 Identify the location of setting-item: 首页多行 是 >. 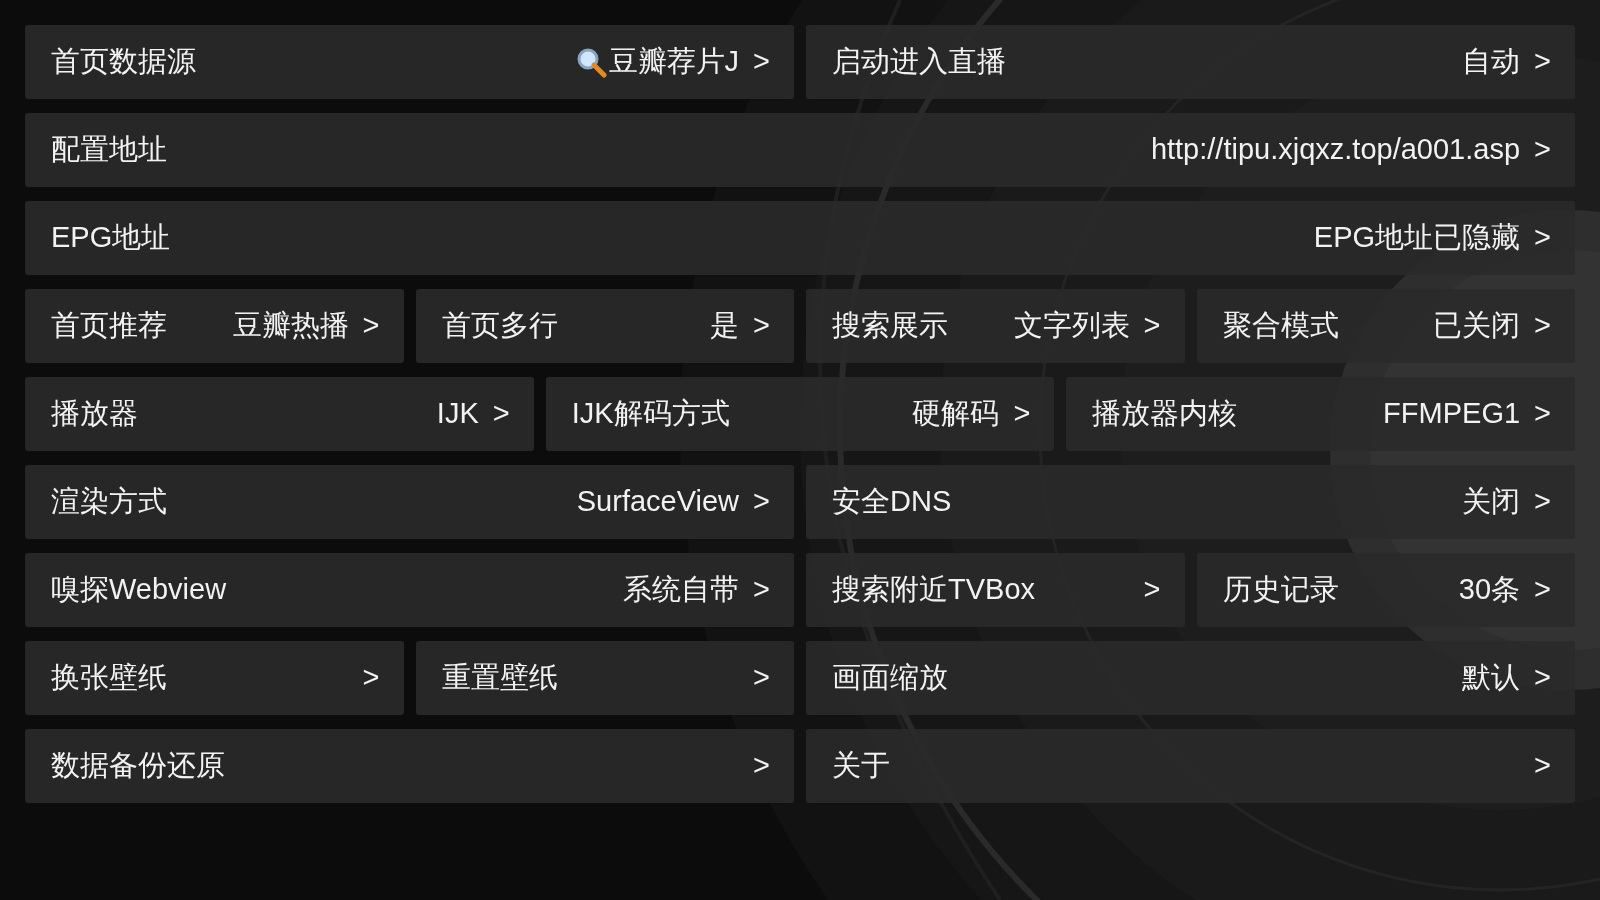
(604, 326).